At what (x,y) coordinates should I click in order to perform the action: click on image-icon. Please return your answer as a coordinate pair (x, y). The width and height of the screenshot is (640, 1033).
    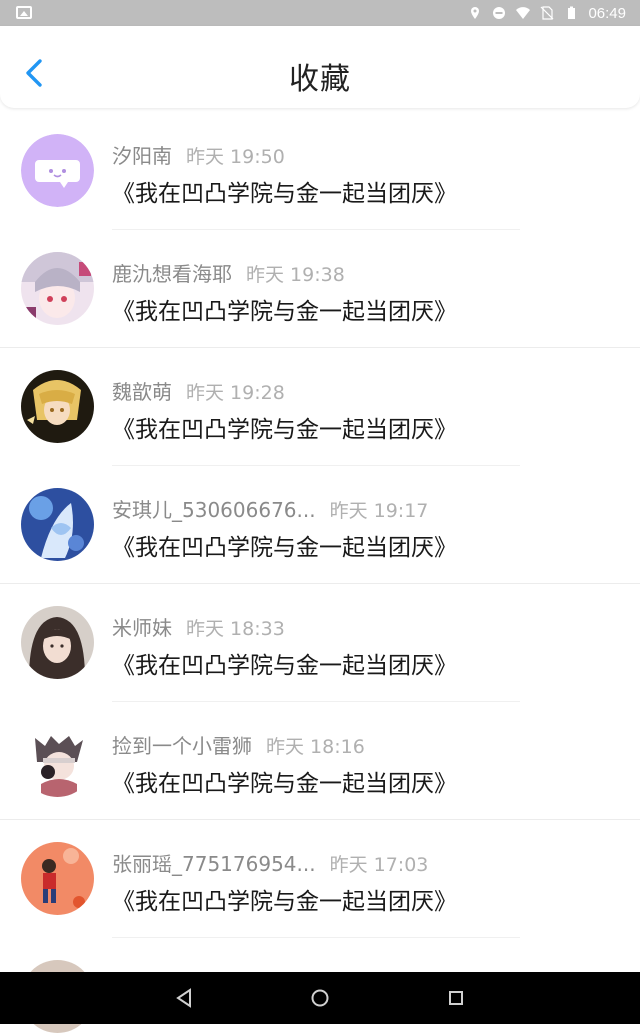
    Looking at the image, I should click on (24, 12).